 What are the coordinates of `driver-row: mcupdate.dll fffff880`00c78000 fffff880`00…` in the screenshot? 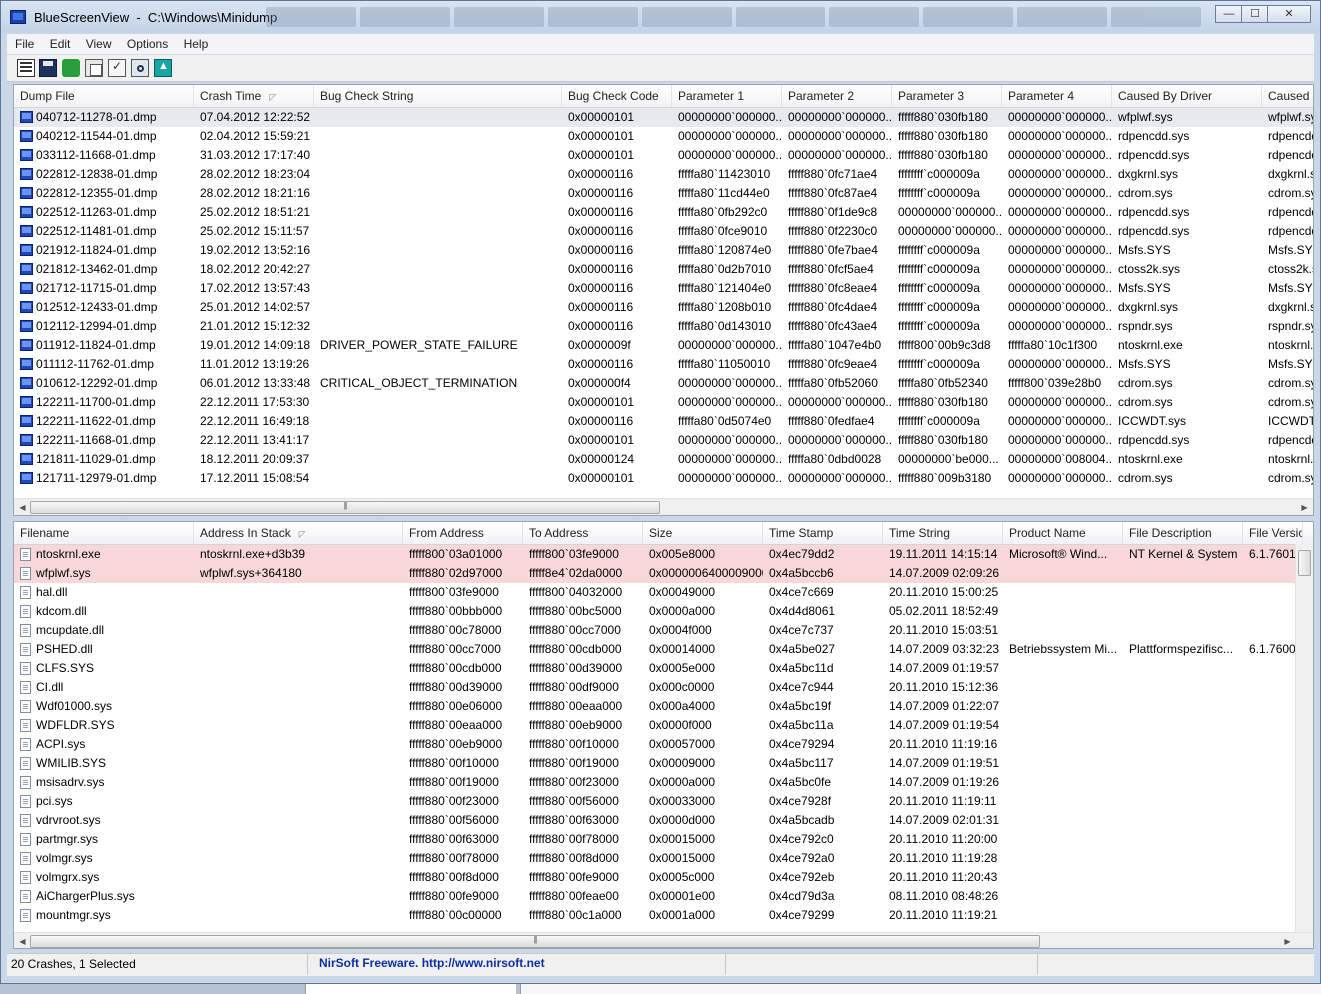 It's located at (663, 630).